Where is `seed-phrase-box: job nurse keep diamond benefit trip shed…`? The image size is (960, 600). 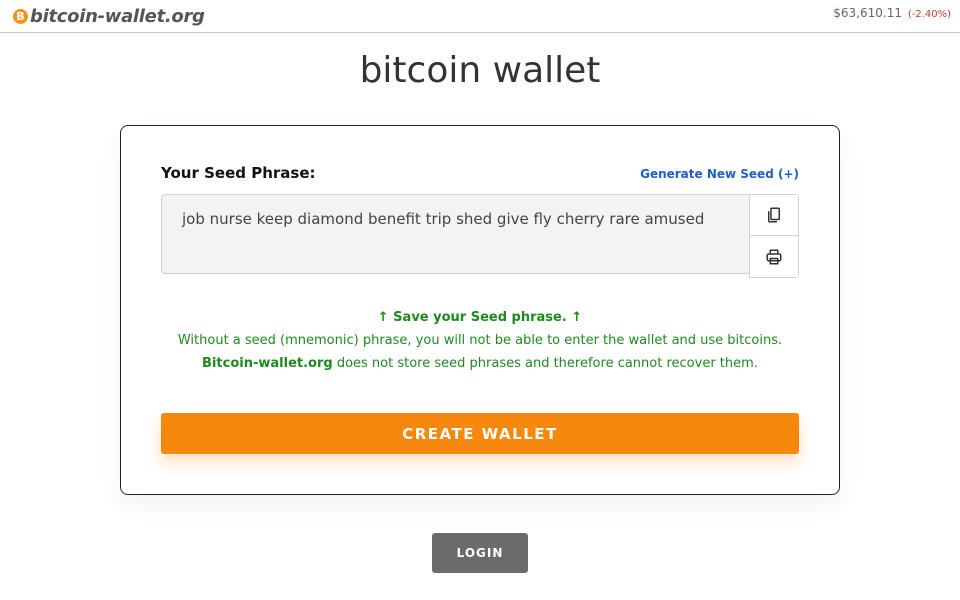
seed-phrase-box: job nurse keep diamond benefit trip shed… is located at coordinates (480, 236).